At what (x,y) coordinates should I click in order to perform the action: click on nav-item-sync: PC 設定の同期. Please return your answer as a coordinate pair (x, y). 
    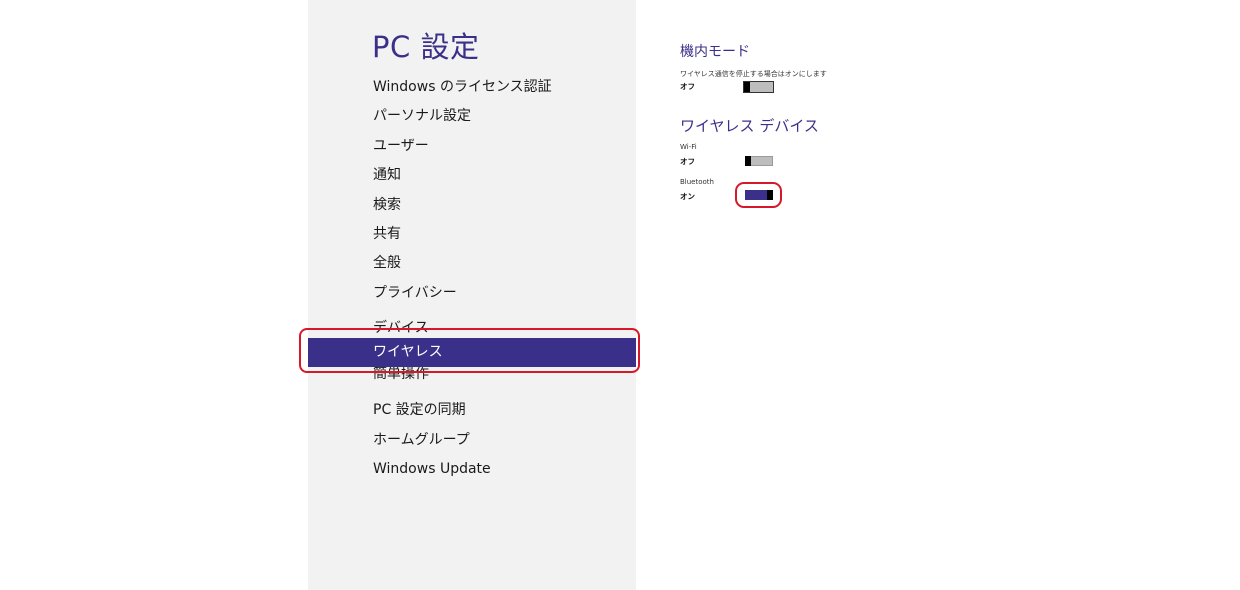
    Looking at the image, I should click on (472, 410).